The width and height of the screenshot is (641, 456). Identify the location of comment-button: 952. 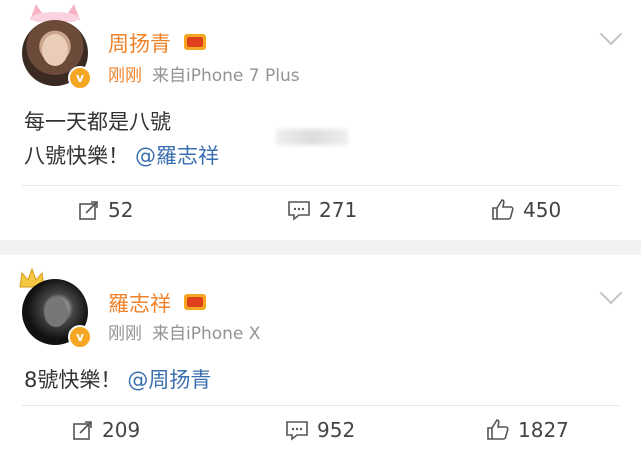
(320, 430).